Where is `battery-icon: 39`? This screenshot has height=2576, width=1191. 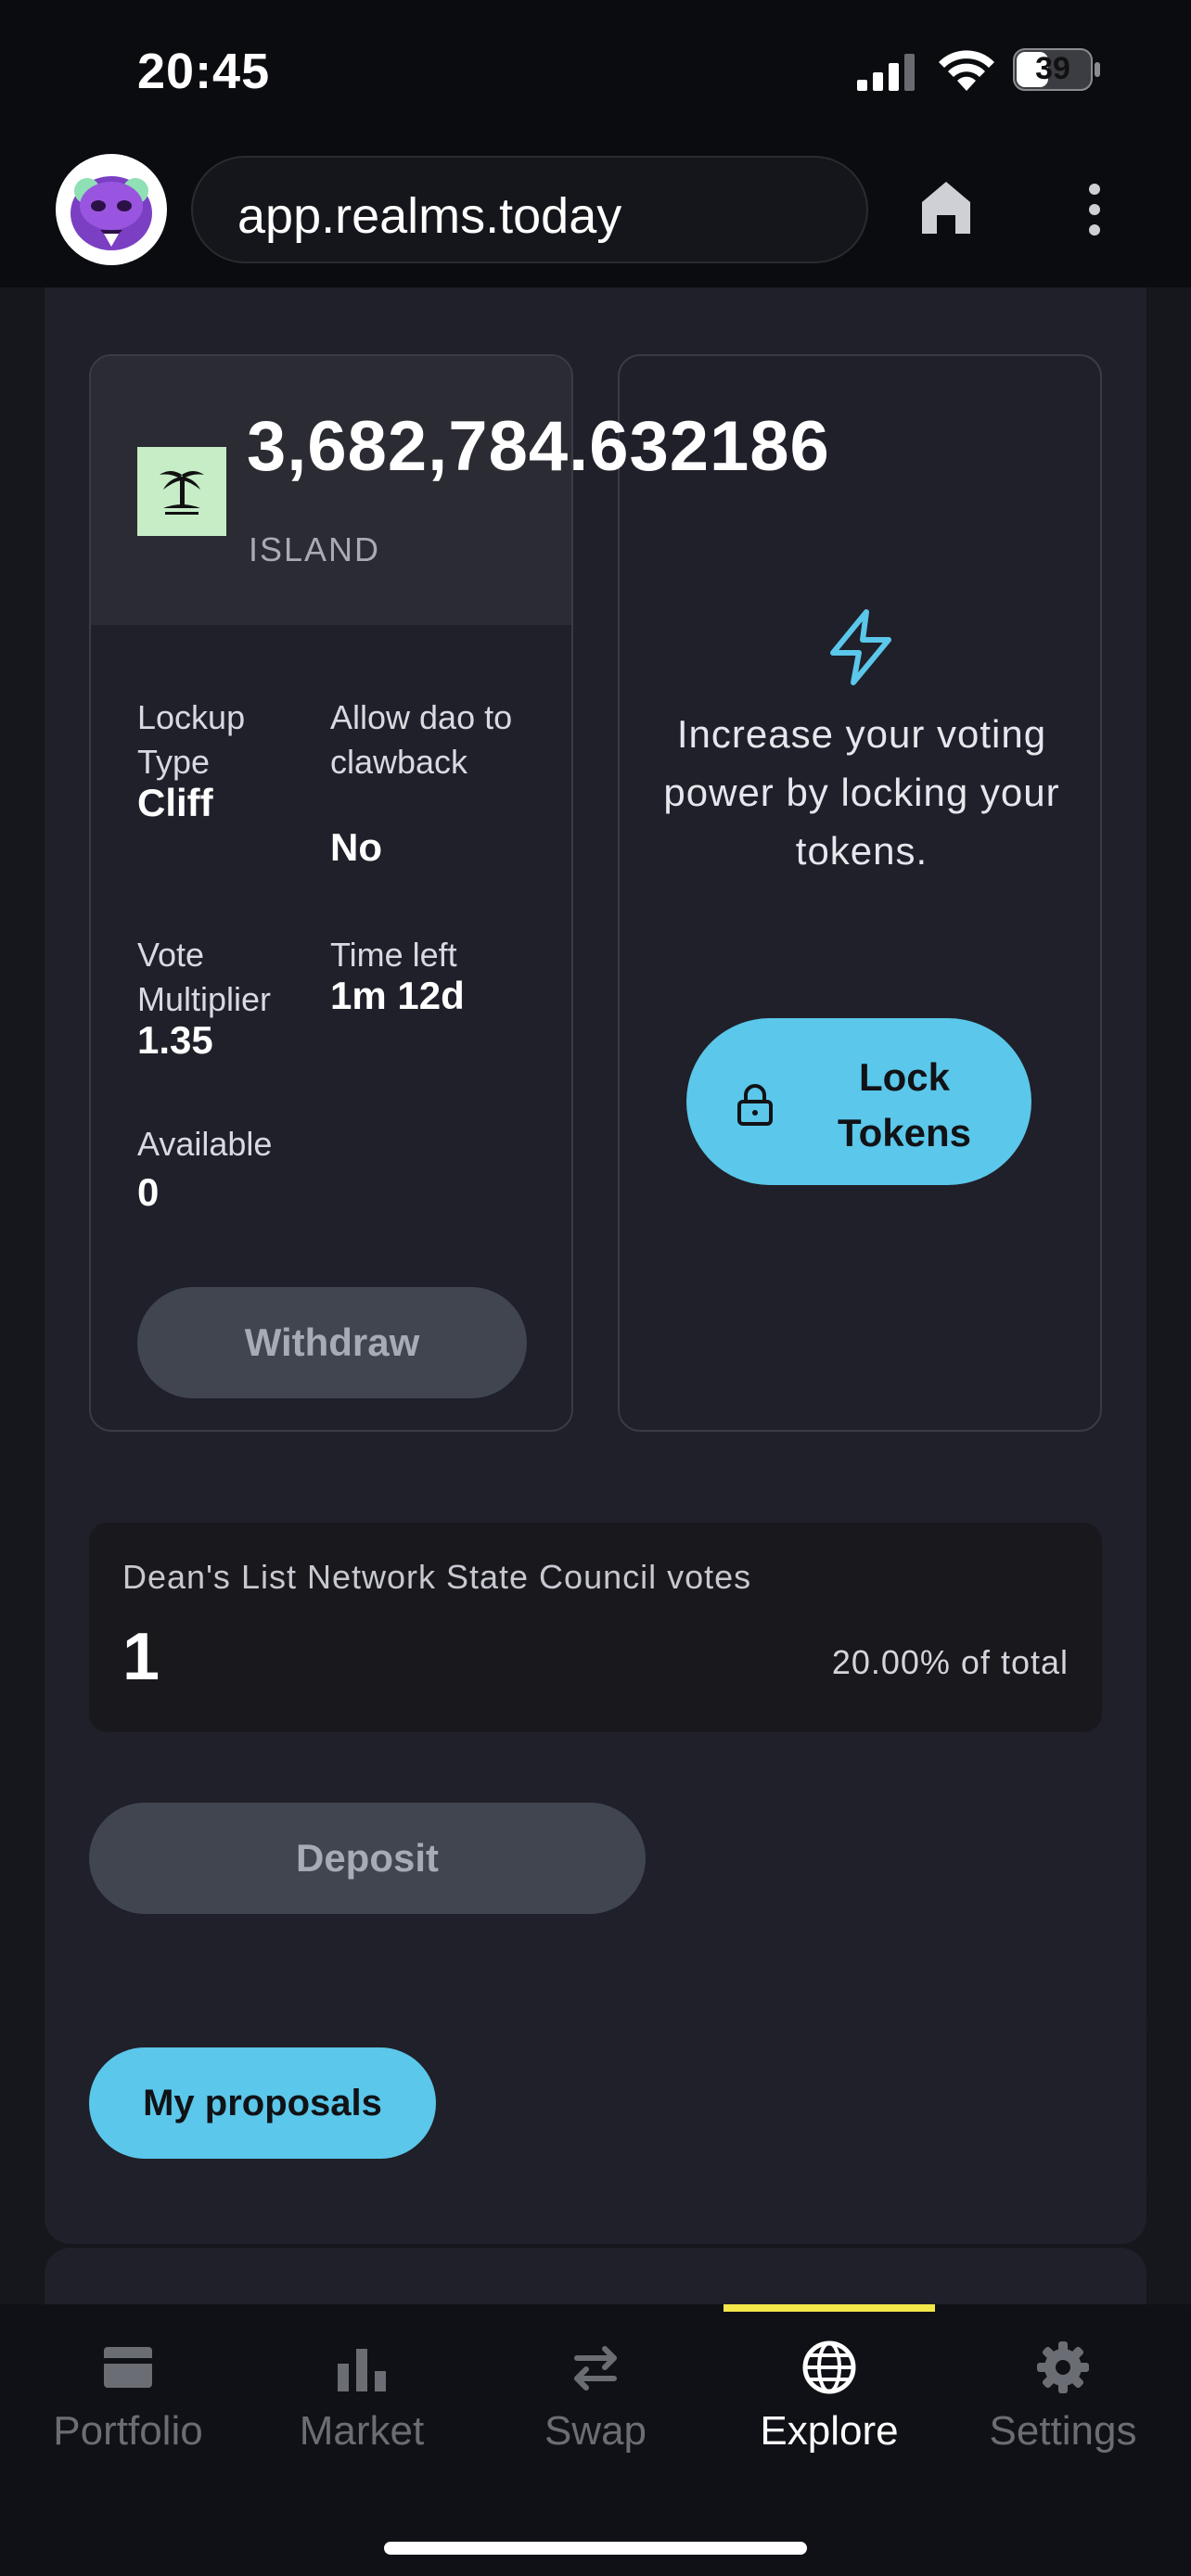 battery-icon: 39 is located at coordinates (1058, 69).